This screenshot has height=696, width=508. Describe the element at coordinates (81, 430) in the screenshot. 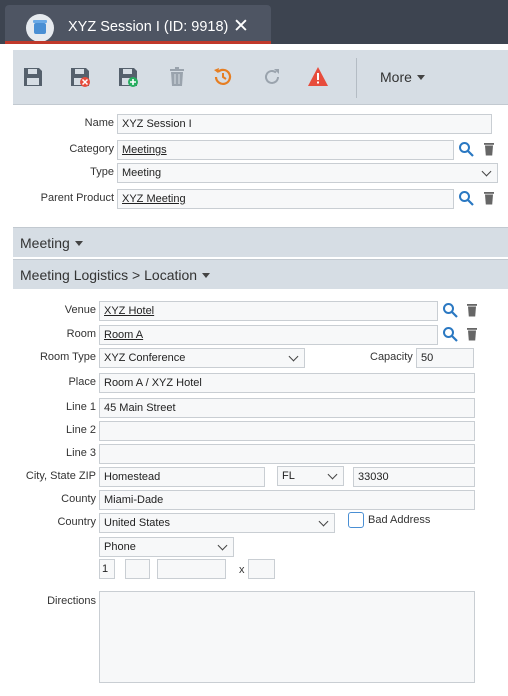

I see `line2-label: Line 2` at that location.